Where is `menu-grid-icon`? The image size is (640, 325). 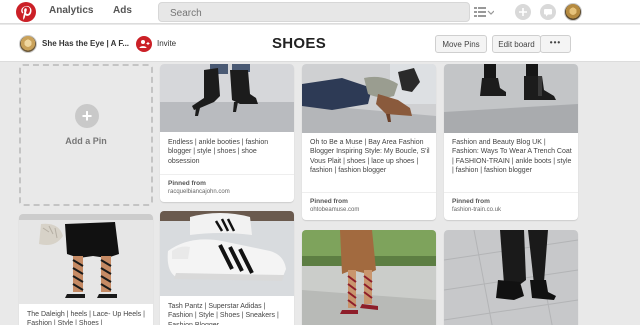 menu-grid-icon is located at coordinates (484, 12).